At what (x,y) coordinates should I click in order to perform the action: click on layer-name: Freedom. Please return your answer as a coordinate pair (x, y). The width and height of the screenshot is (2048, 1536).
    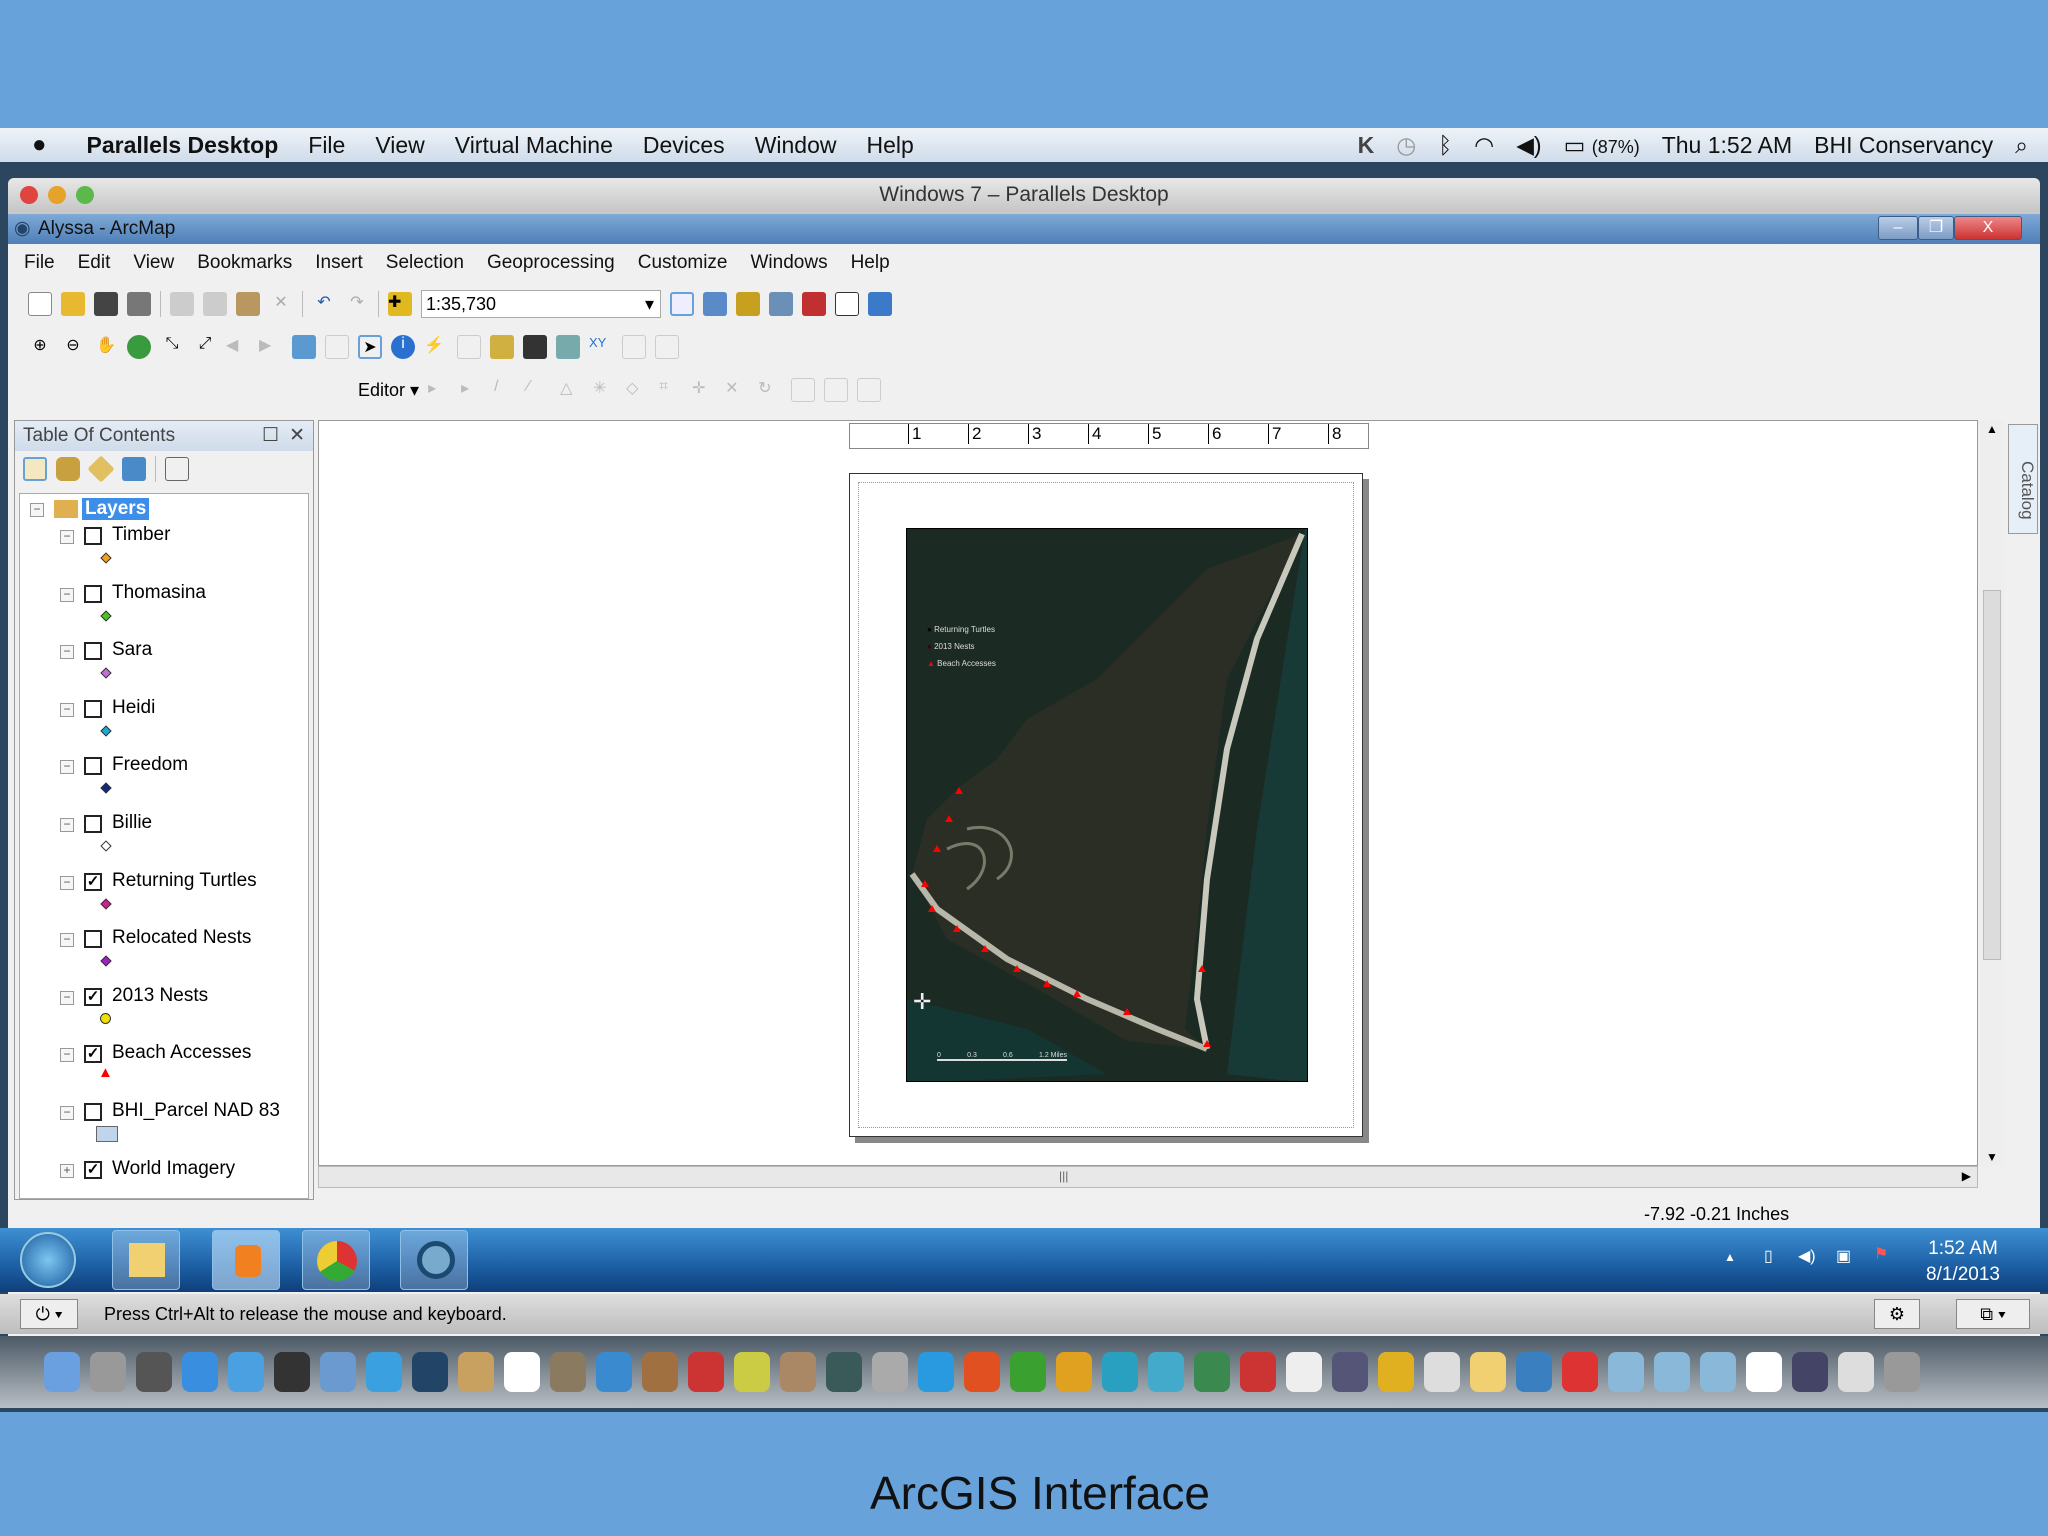
    Looking at the image, I should click on (150, 765).